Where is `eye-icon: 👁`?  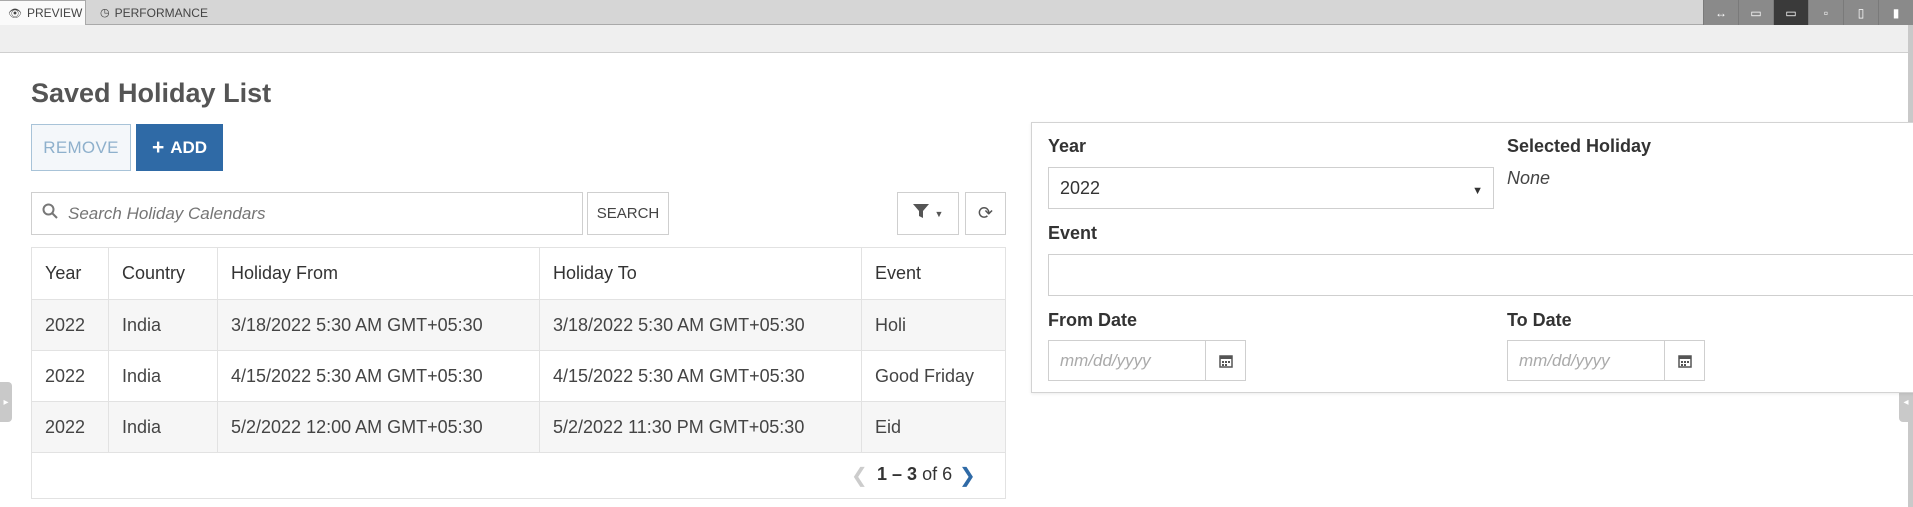 eye-icon: 👁 is located at coordinates (15, 13).